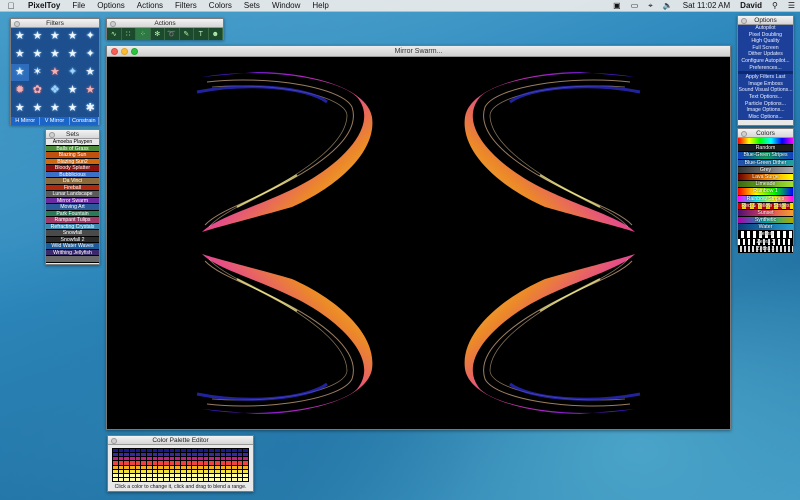 This screenshot has width=800, height=500. Describe the element at coordinates (78, 5) in the screenshot. I see `menu-file: File` at that location.